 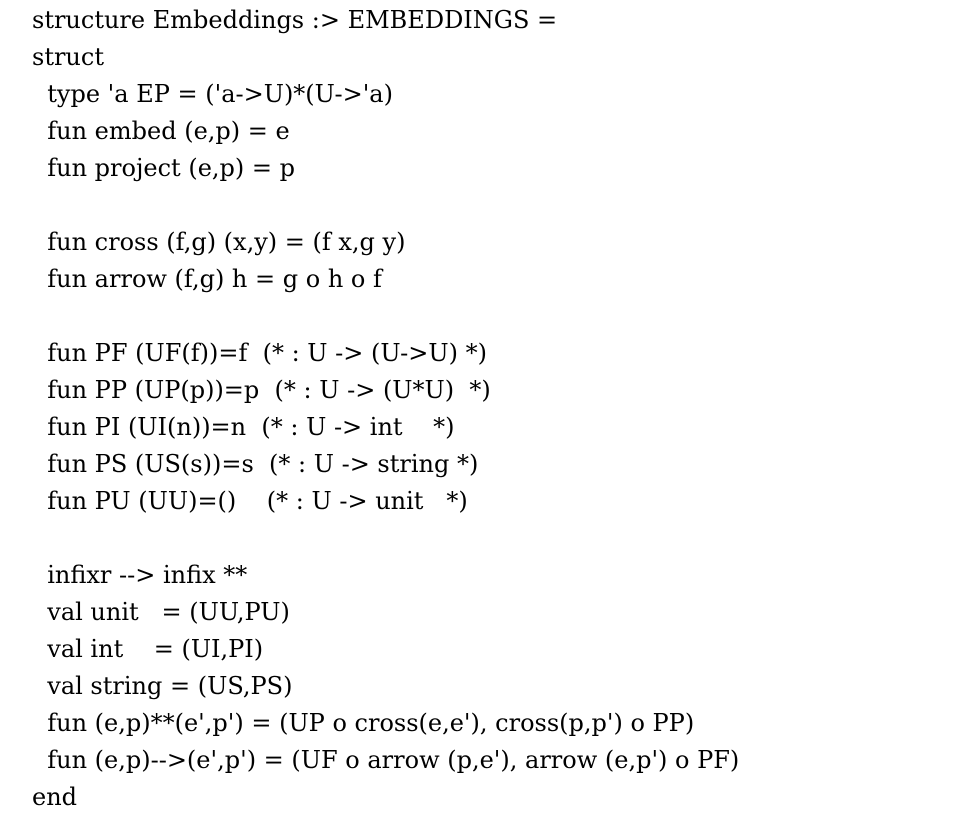 I want to click on code-line-12: fun PI (UI(n))=n (* : U -> int *), so click(x=243, y=427).